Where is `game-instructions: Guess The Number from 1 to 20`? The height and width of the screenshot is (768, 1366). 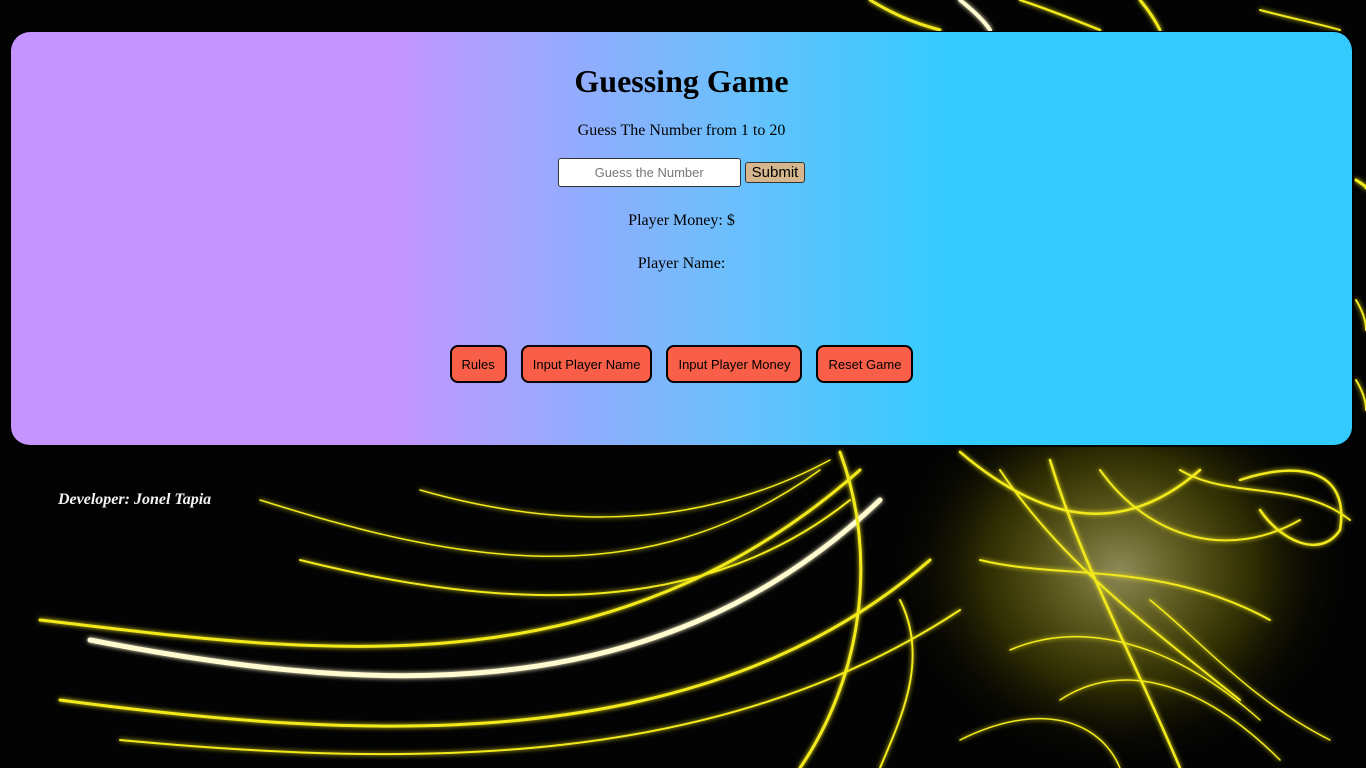 game-instructions: Guess The Number from 1 to 20 is located at coordinates (681, 130).